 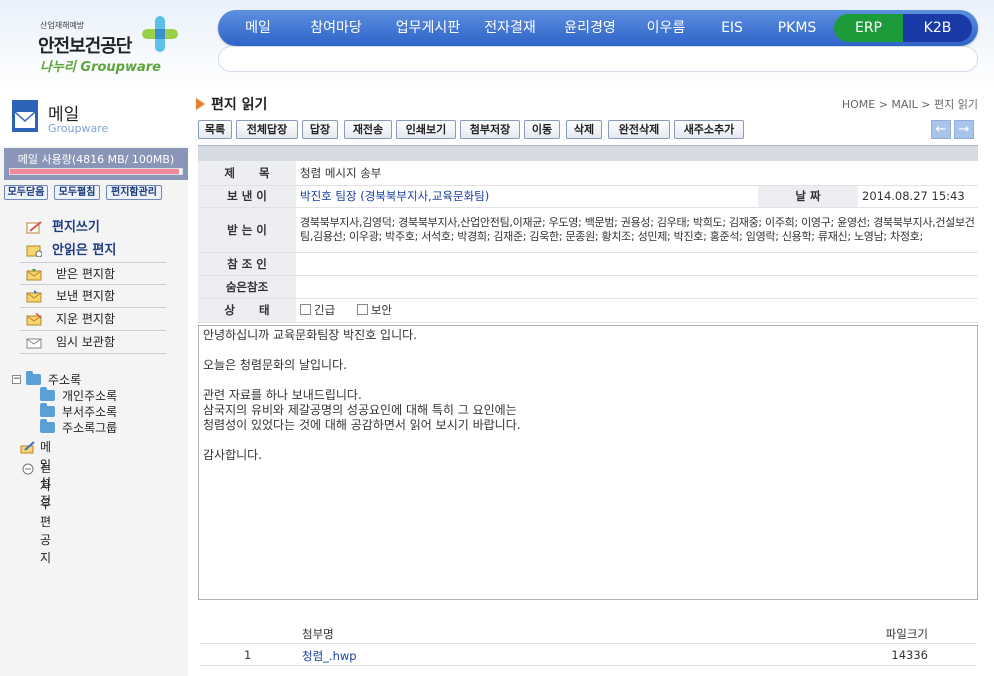 I want to click on collapse-all-button: 모두닫음, so click(x=26, y=192).